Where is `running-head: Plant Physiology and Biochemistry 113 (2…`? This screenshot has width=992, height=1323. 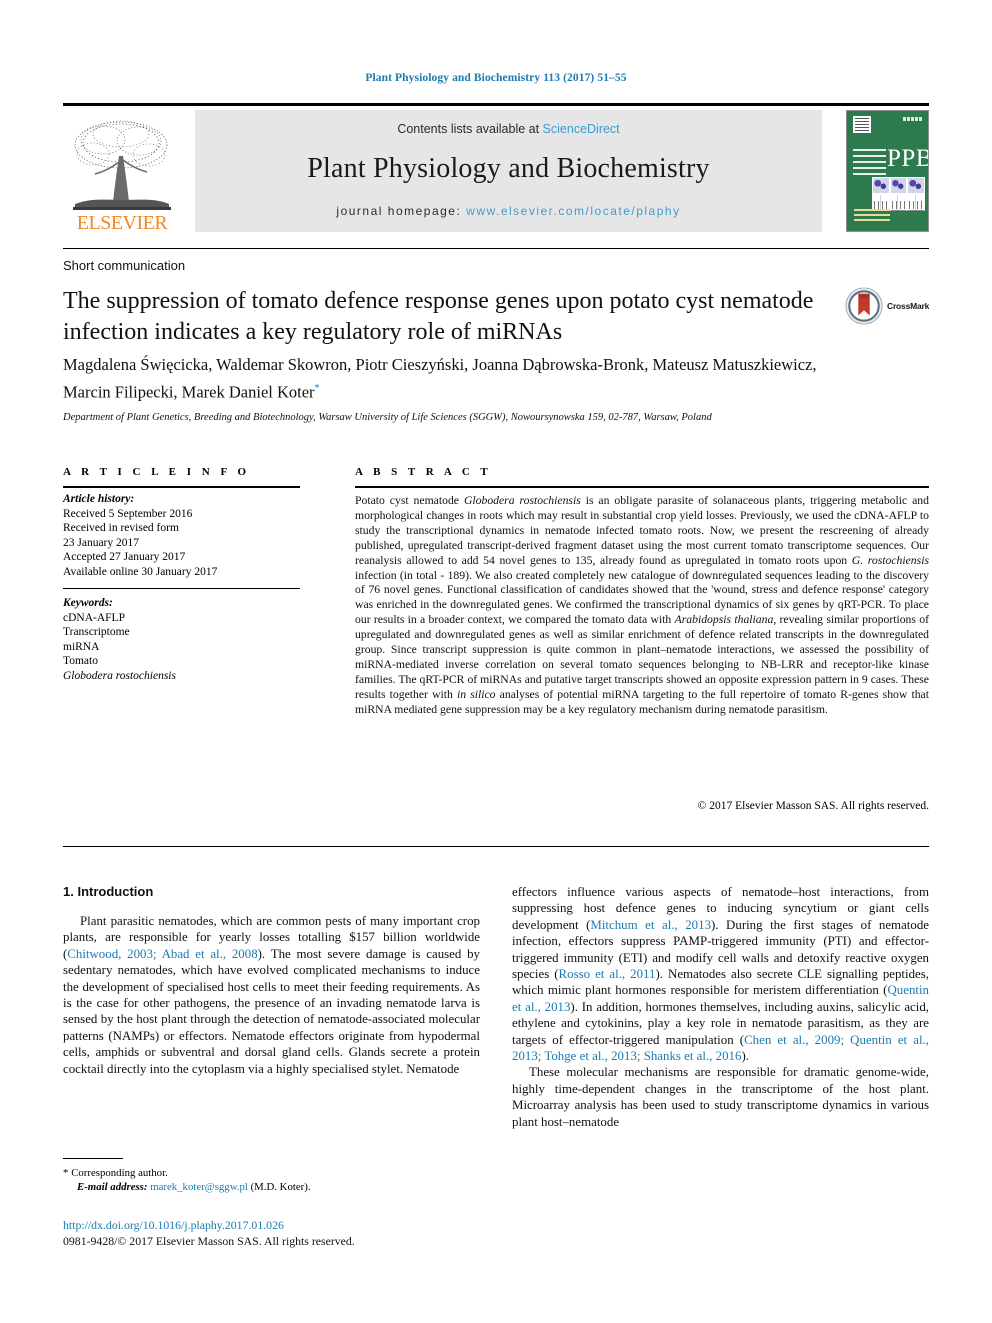
running-head: Plant Physiology and Biochemistry 113 (2… is located at coordinates (496, 78).